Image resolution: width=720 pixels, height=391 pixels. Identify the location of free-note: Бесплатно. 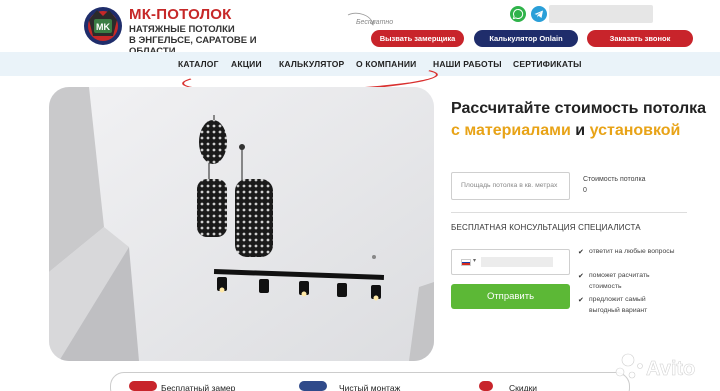
(375, 22).